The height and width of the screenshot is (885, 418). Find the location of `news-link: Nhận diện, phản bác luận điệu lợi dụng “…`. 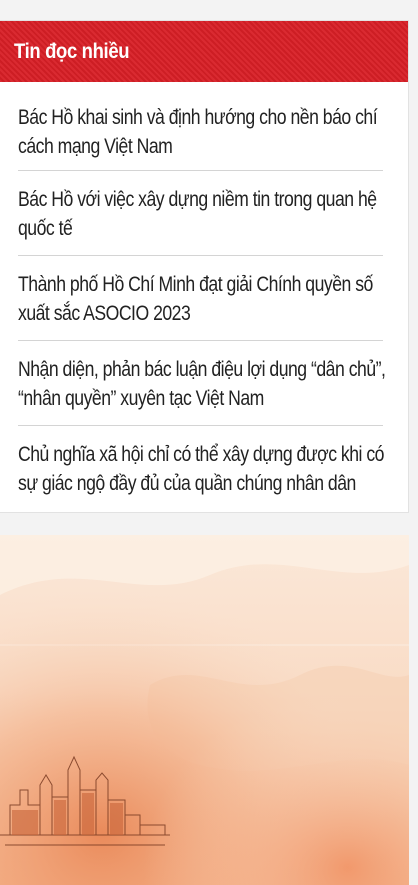

news-link: Nhận diện, phản bác luận điệu lợi dụng “… is located at coordinates (202, 384).